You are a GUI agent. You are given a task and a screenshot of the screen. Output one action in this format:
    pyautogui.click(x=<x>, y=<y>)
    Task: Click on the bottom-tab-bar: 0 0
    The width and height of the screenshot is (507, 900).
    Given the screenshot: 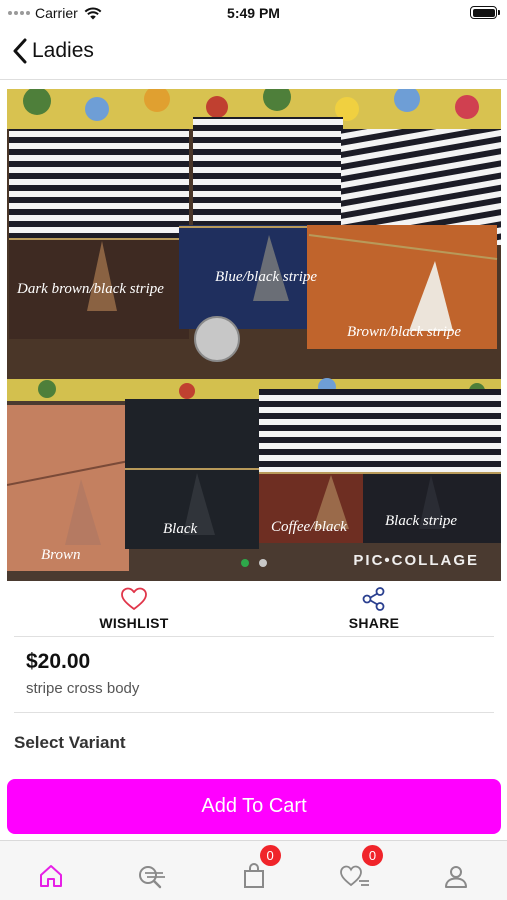 What is the action you would take?
    pyautogui.click(x=253, y=870)
    